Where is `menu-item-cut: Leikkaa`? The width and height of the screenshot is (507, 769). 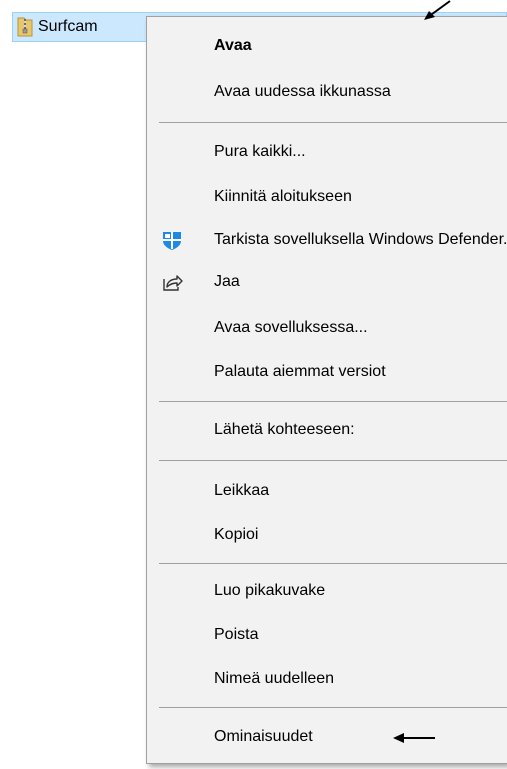
menu-item-cut: Leikkaa is located at coordinates (327, 491).